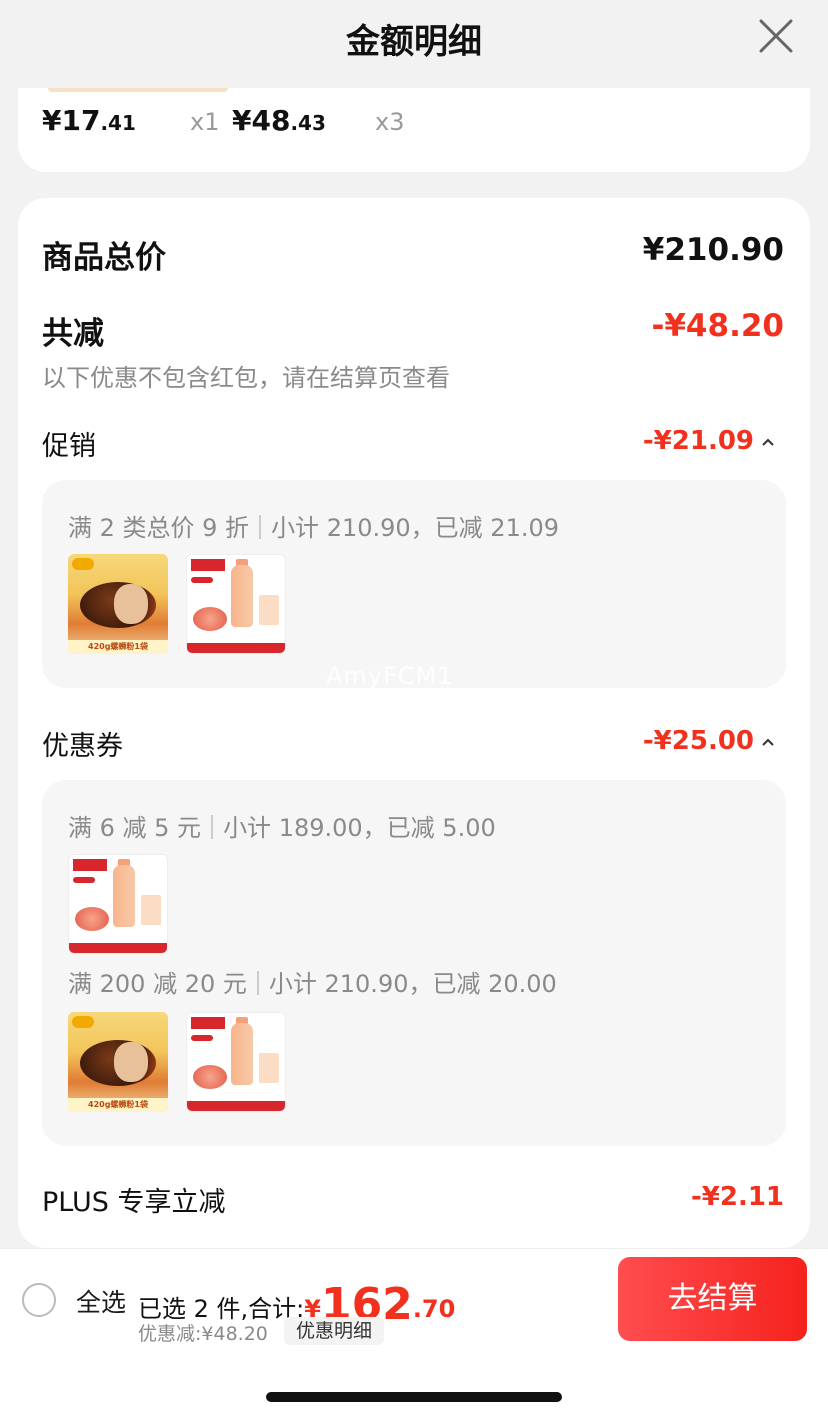 The height and width of the screenshot is (1420, 828). What do you see at coordinates (414, 130) in the screenshot?
I see `items-price-card: ¥17.41 x1 ¥48.43 x3` at bounding box center [414, 130].